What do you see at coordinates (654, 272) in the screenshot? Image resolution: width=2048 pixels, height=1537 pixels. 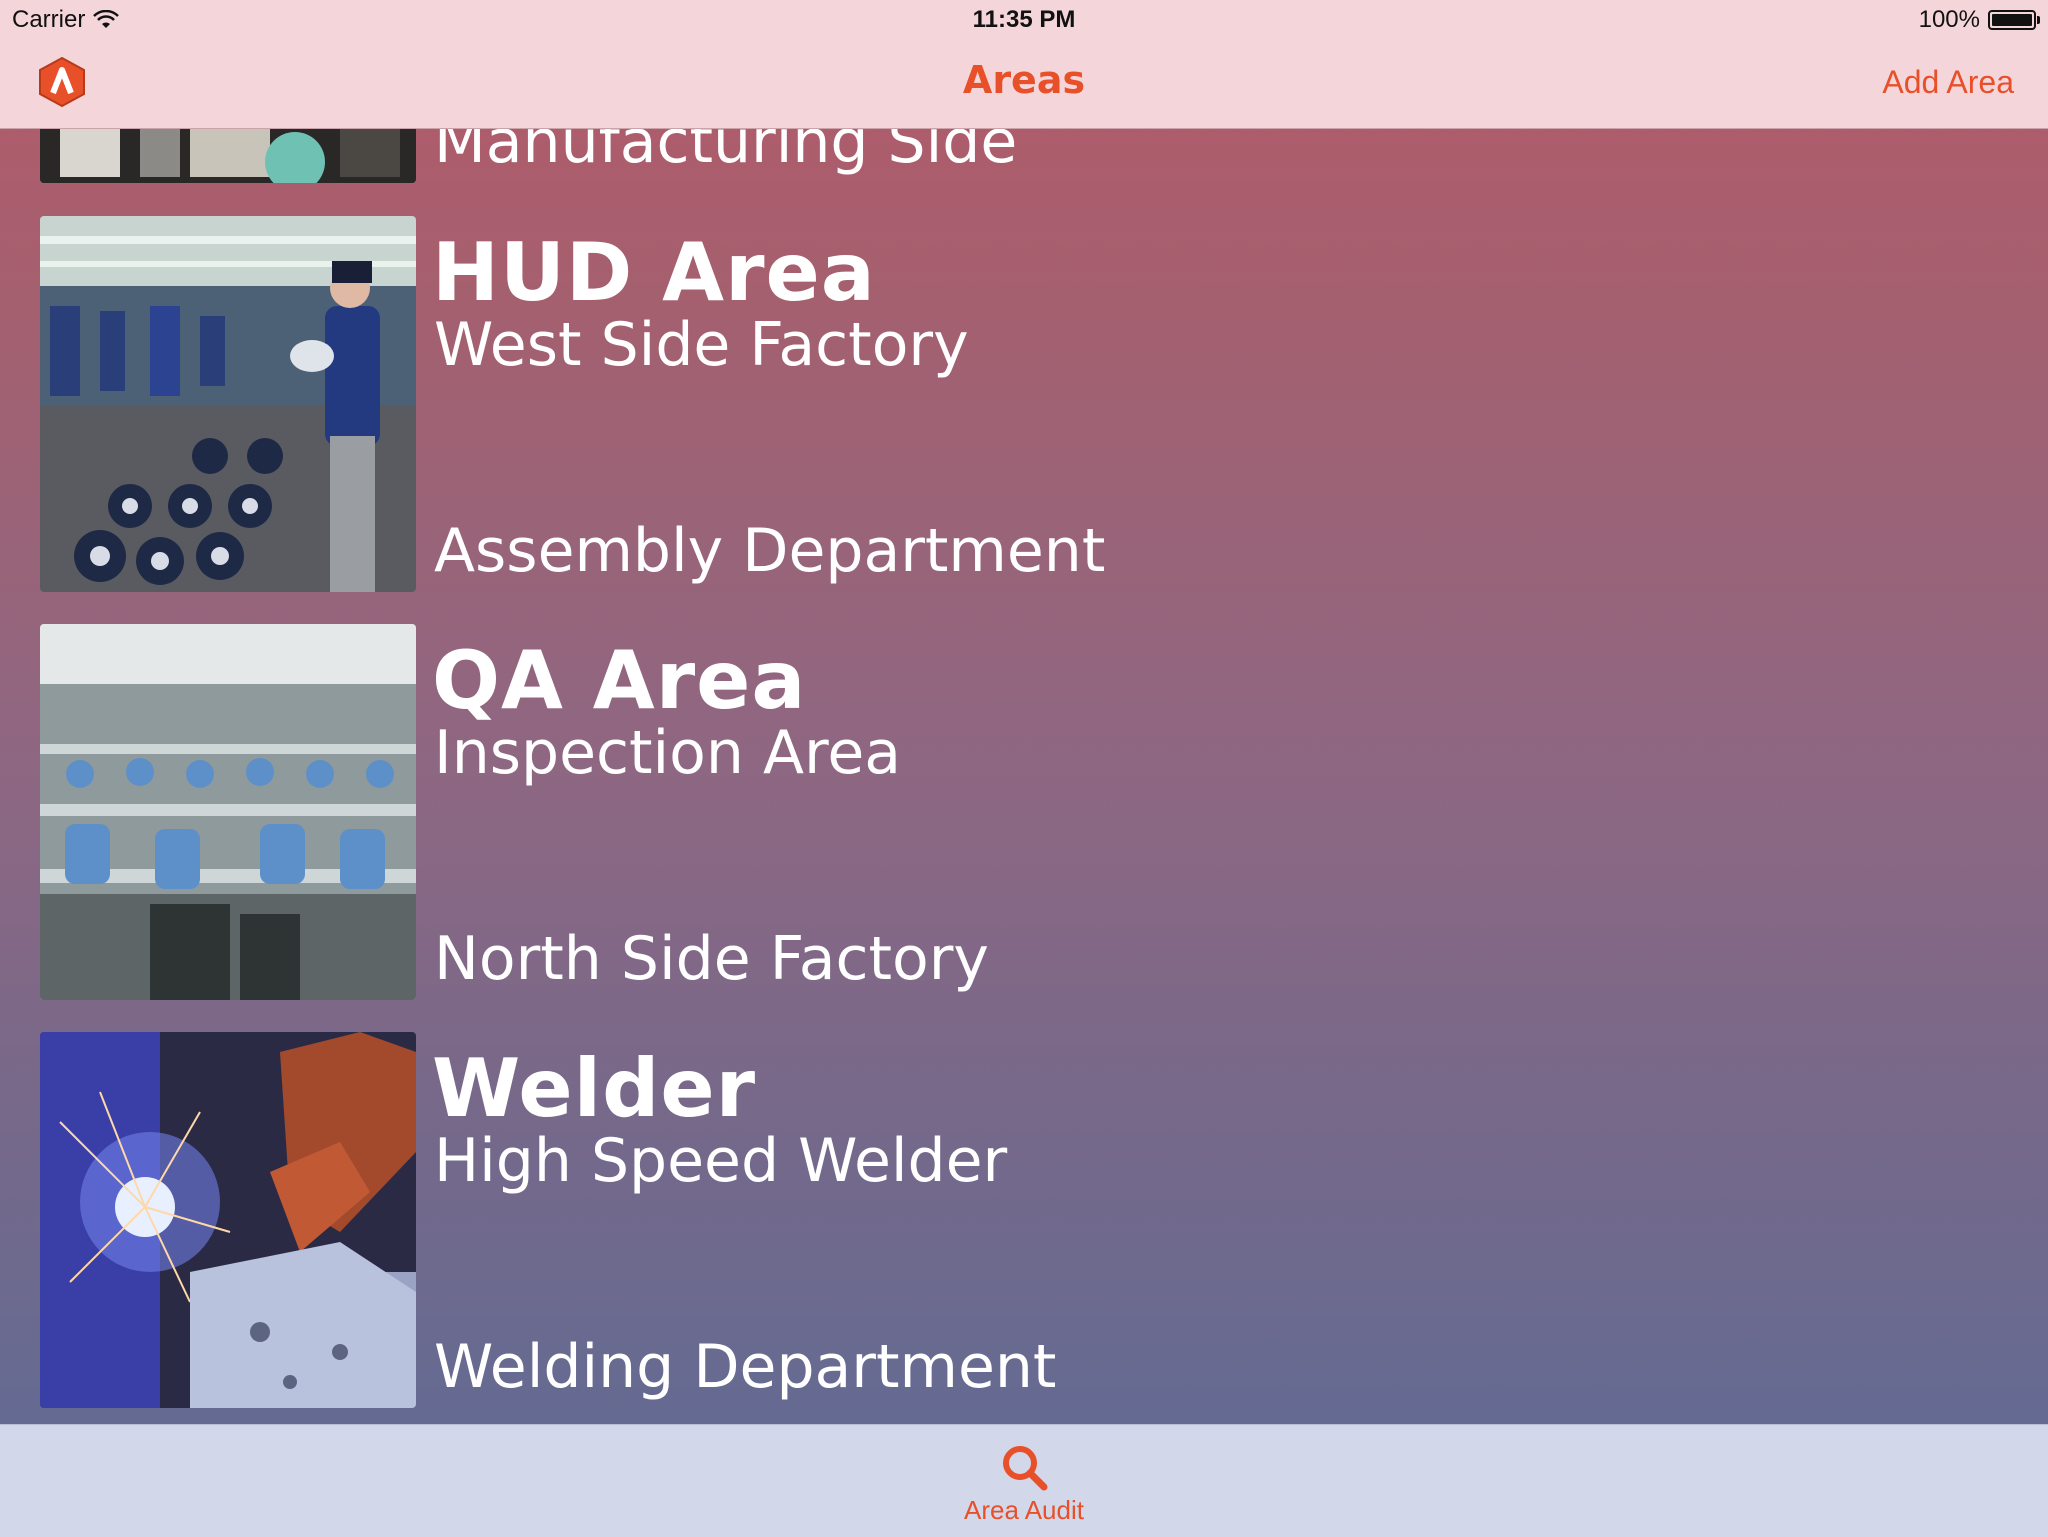 I see `area-name: HUD Area` at bounding box center [654, 272].